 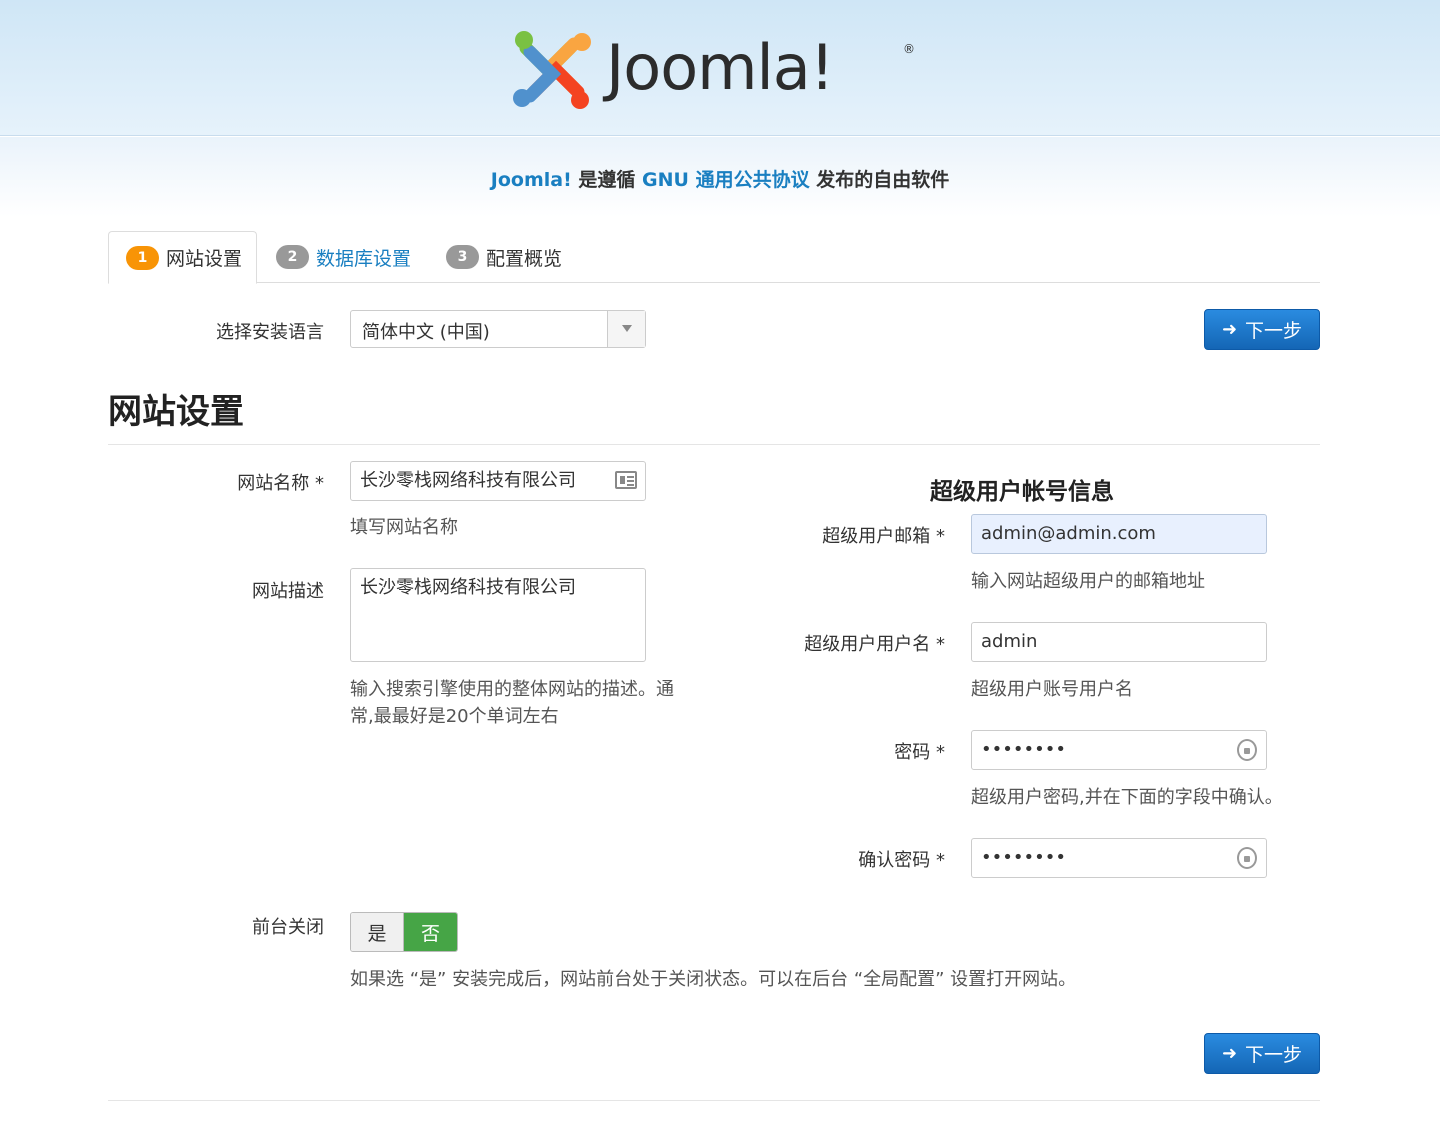 What do you see at coordinates (626, 480) in the screenshot?
I see `vcard-icon` at bounding box center [626, 480].